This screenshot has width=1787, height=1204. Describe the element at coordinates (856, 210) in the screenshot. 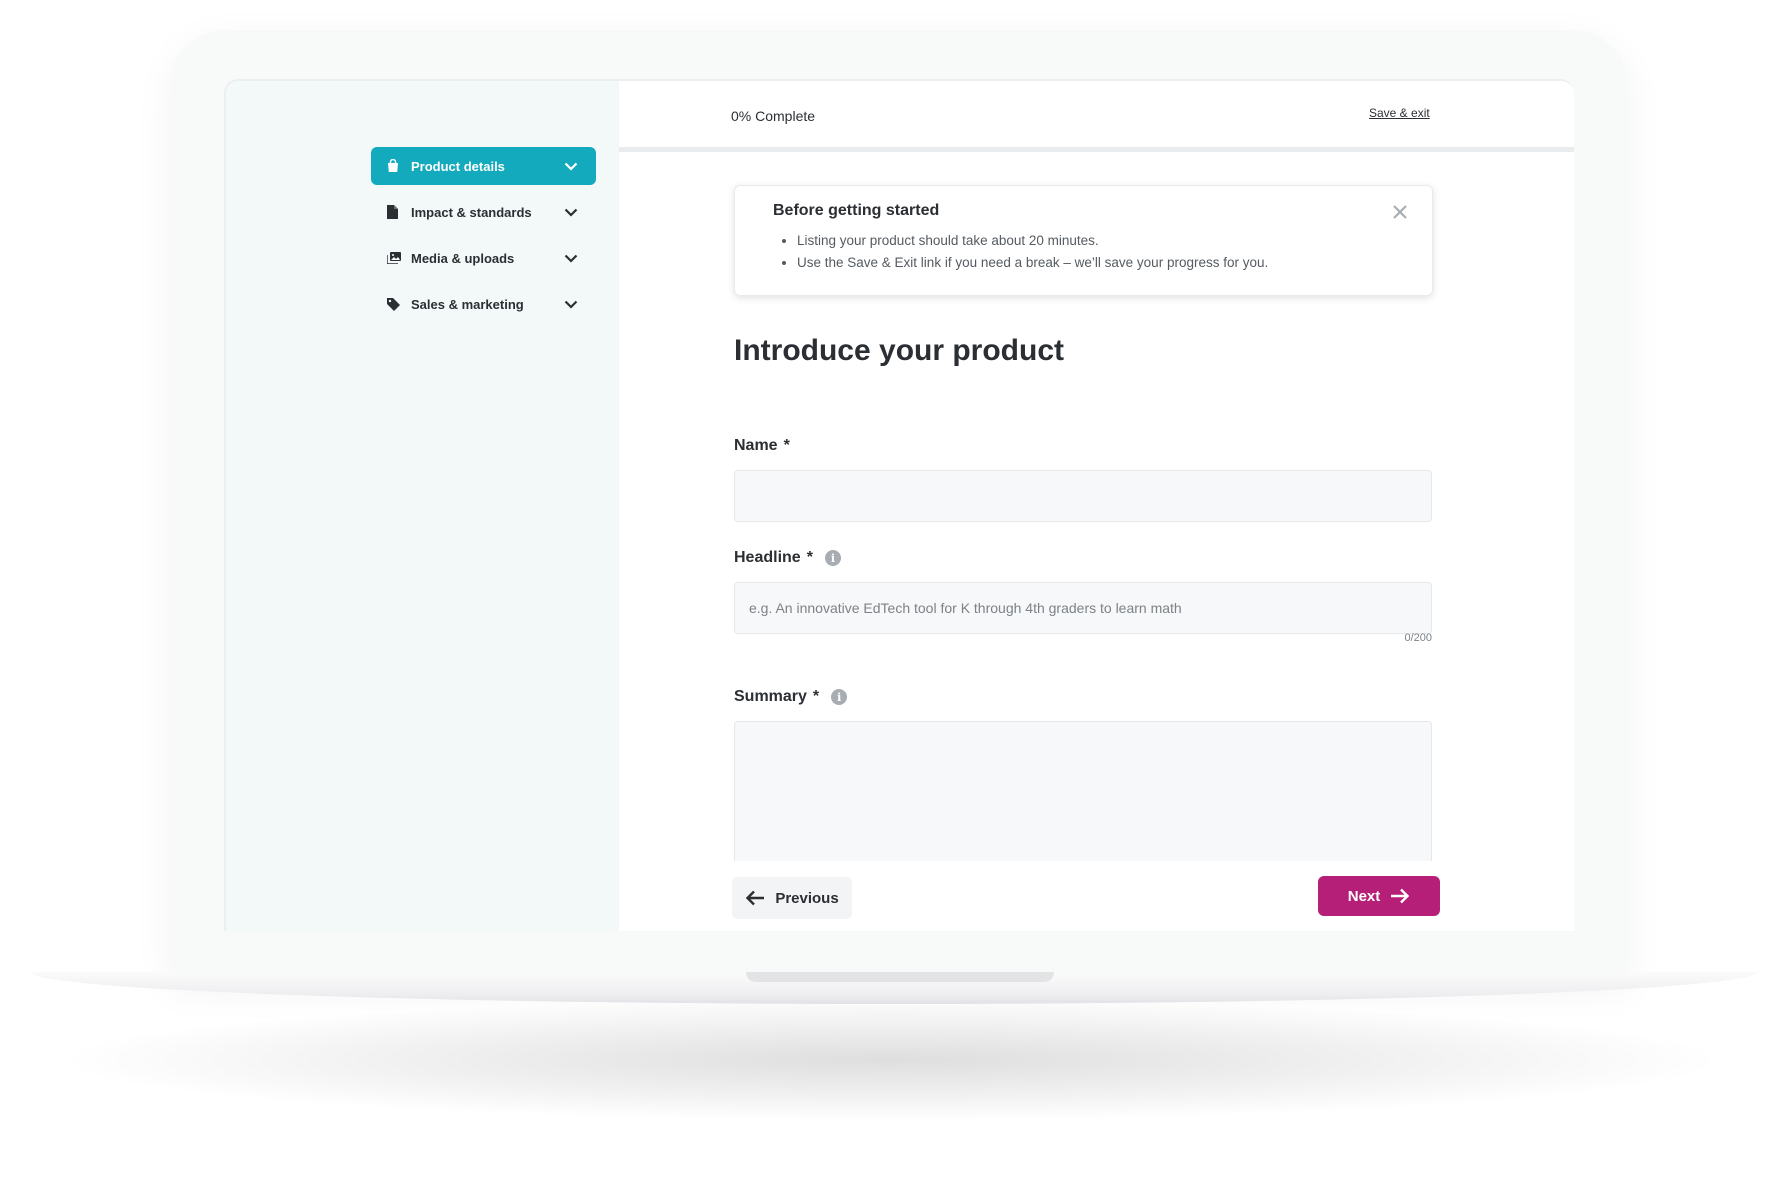

I see `notice-title: Before getting started` at that location.